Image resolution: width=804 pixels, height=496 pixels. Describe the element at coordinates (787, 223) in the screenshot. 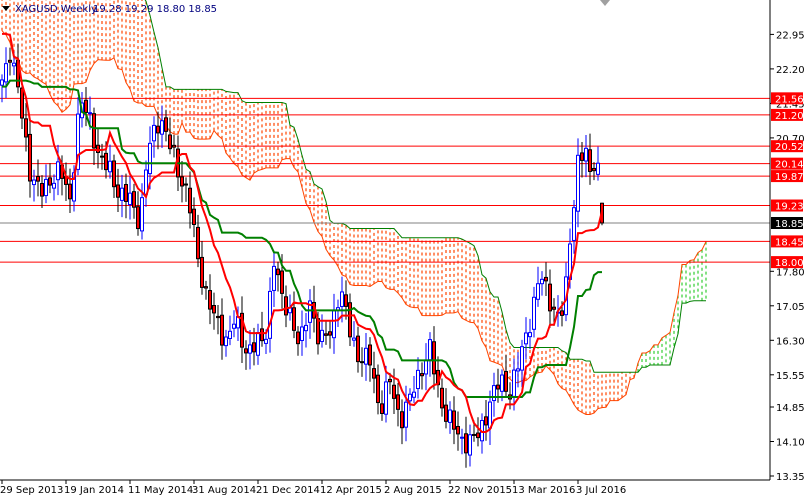

I see `current-price-label: 18.85` at that location.